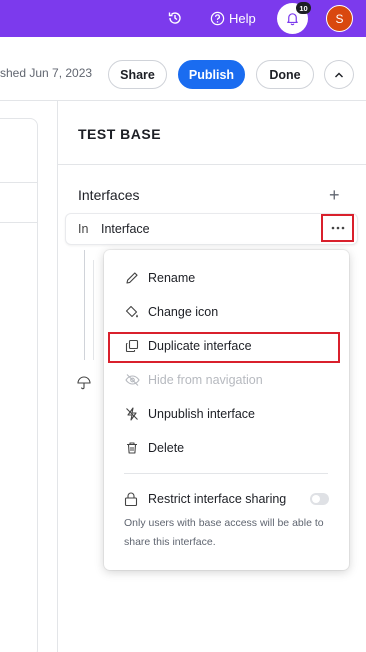 This screenshot has width=366, height=652. What do you see at coordinates (132, 278) in the screenshot?
I see `pencil-icon` at bounding box center [132, 278].